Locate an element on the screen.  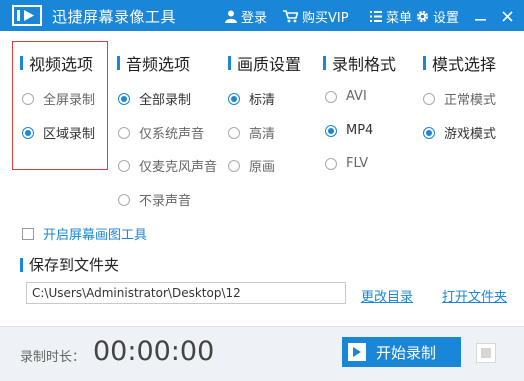
buy-vip-label: 购买VIP is located at coordinates (325, 18).